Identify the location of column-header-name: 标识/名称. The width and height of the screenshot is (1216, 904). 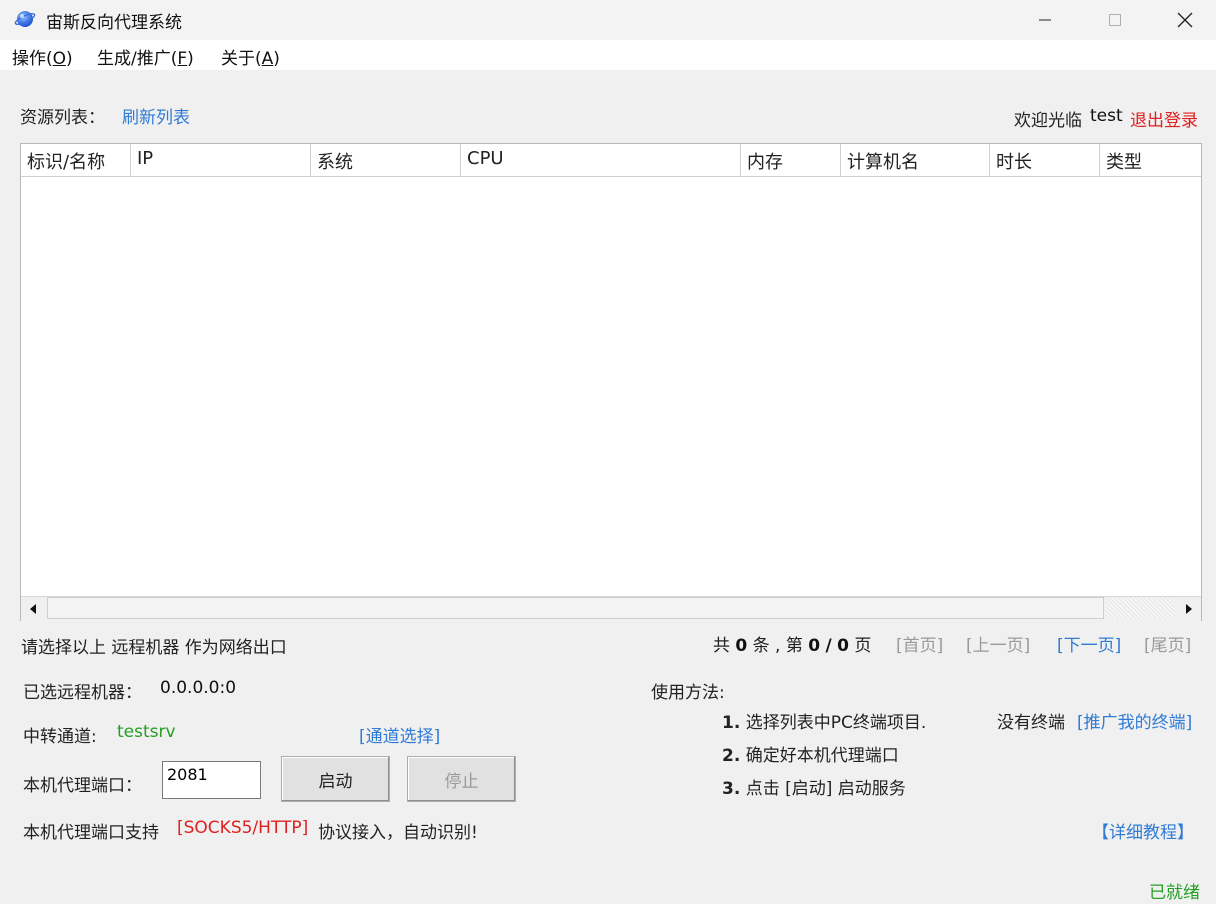
(76, 160).